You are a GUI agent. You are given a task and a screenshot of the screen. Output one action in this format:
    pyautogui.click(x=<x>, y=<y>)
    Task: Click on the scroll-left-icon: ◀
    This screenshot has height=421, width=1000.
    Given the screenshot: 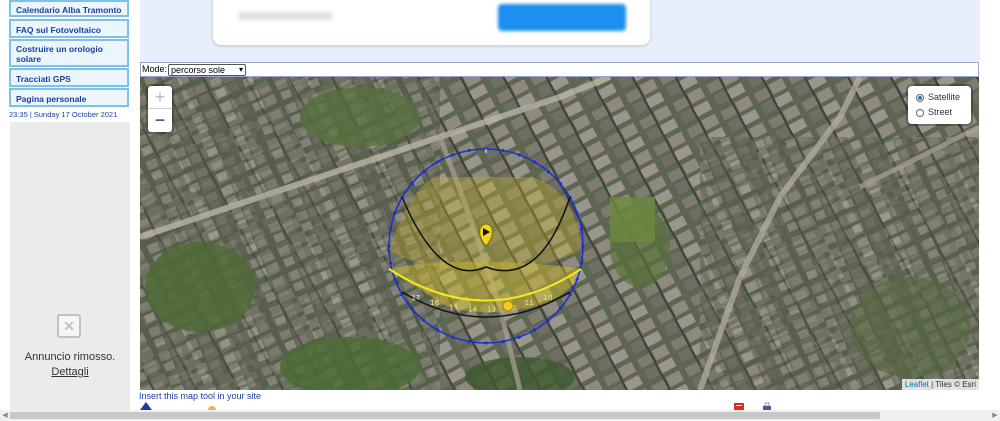 What is the action you would take?
    pyautogui.click(x=5, y=415)
    